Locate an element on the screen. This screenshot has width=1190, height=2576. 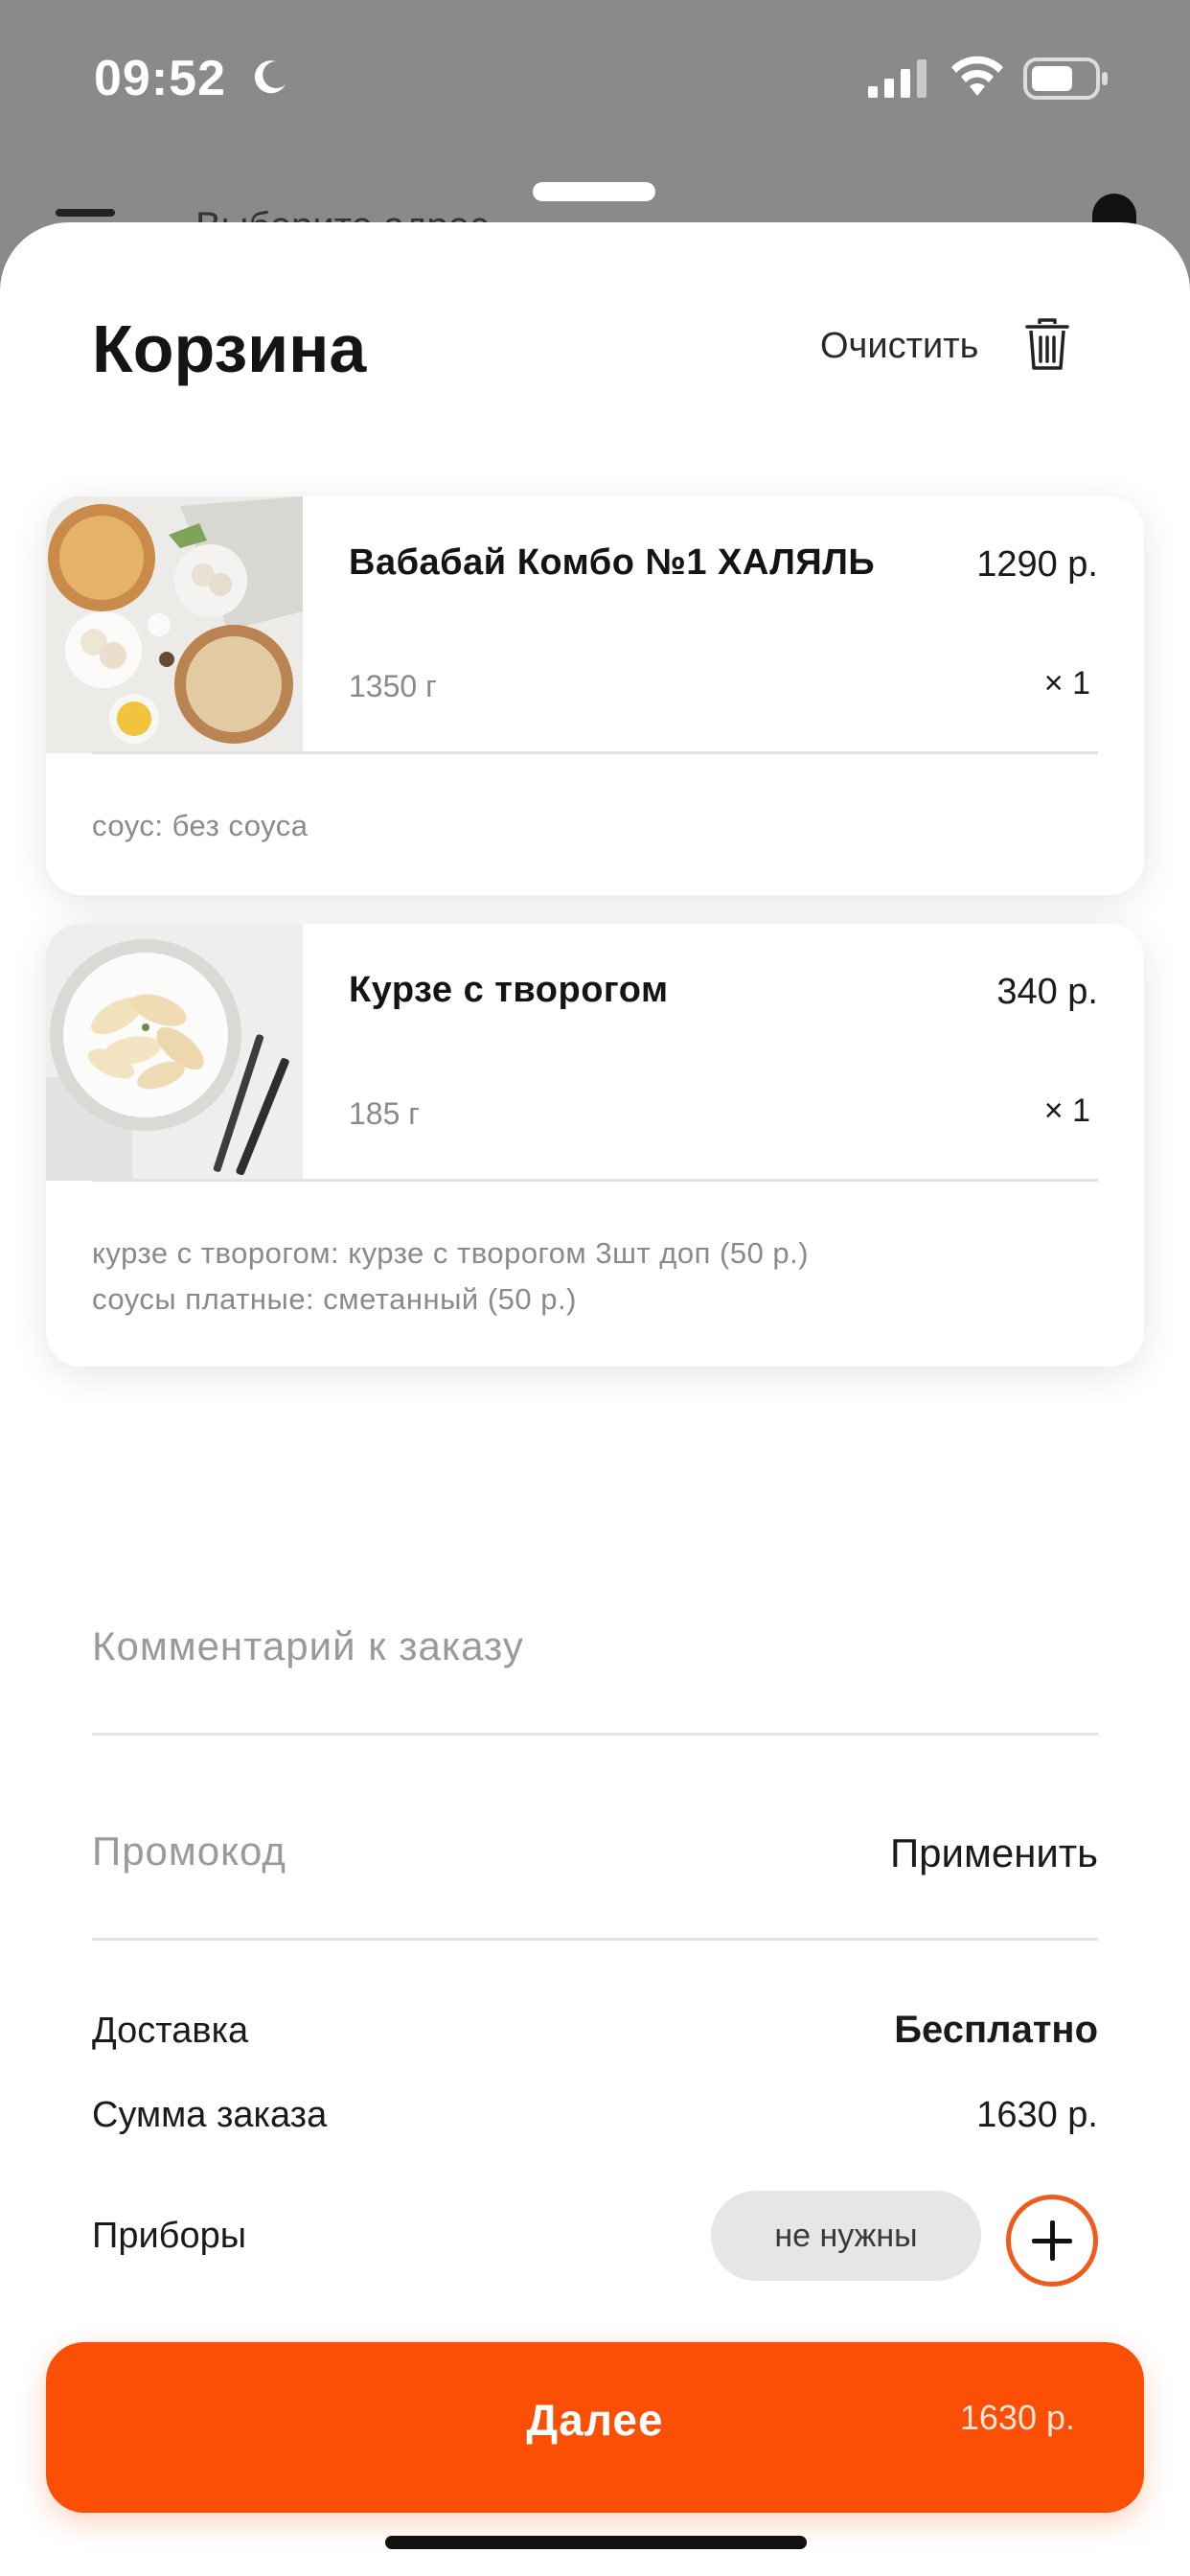
item-name: Курзе с творогом is located at coordinates (509, 990).